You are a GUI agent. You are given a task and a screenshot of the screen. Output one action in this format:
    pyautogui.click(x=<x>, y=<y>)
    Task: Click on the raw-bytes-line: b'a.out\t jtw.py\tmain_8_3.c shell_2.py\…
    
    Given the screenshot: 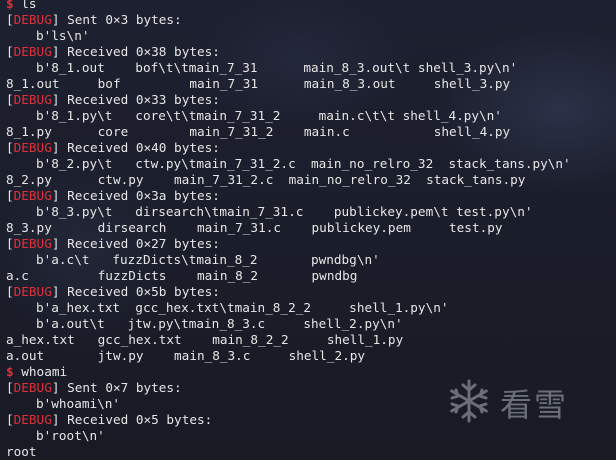 What is the action you would take?
    pyautogui.click(x=219, y=323)
    